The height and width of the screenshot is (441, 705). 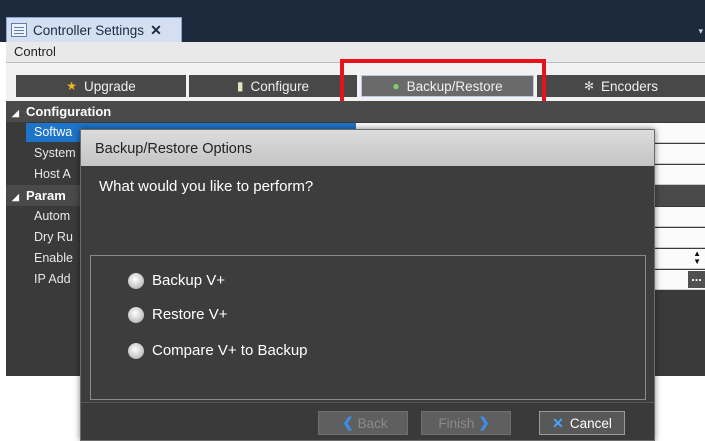 I want to click on option-restore: Restore V+, so click(x=177, y=314).